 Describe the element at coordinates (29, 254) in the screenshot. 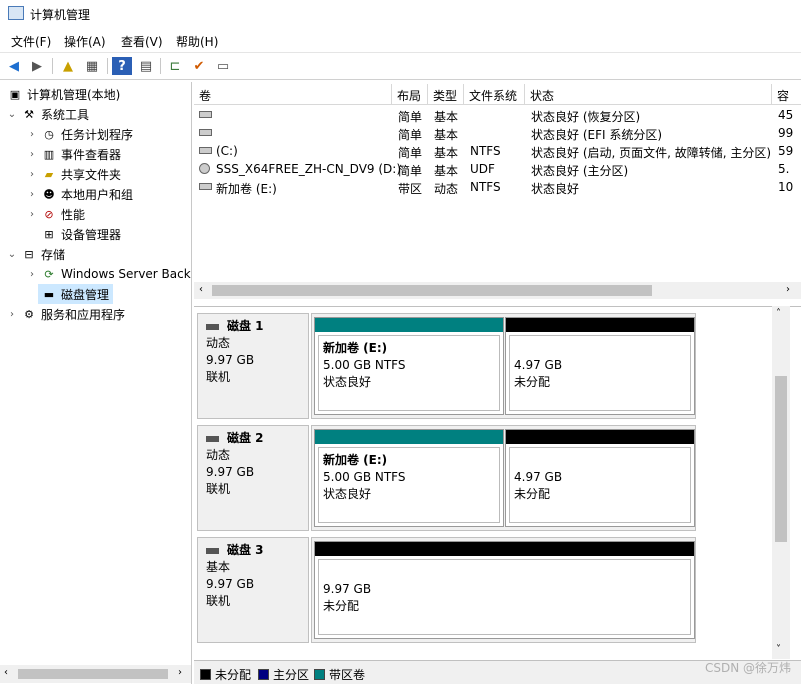

I see `storage-icon: ⊟` at that location.